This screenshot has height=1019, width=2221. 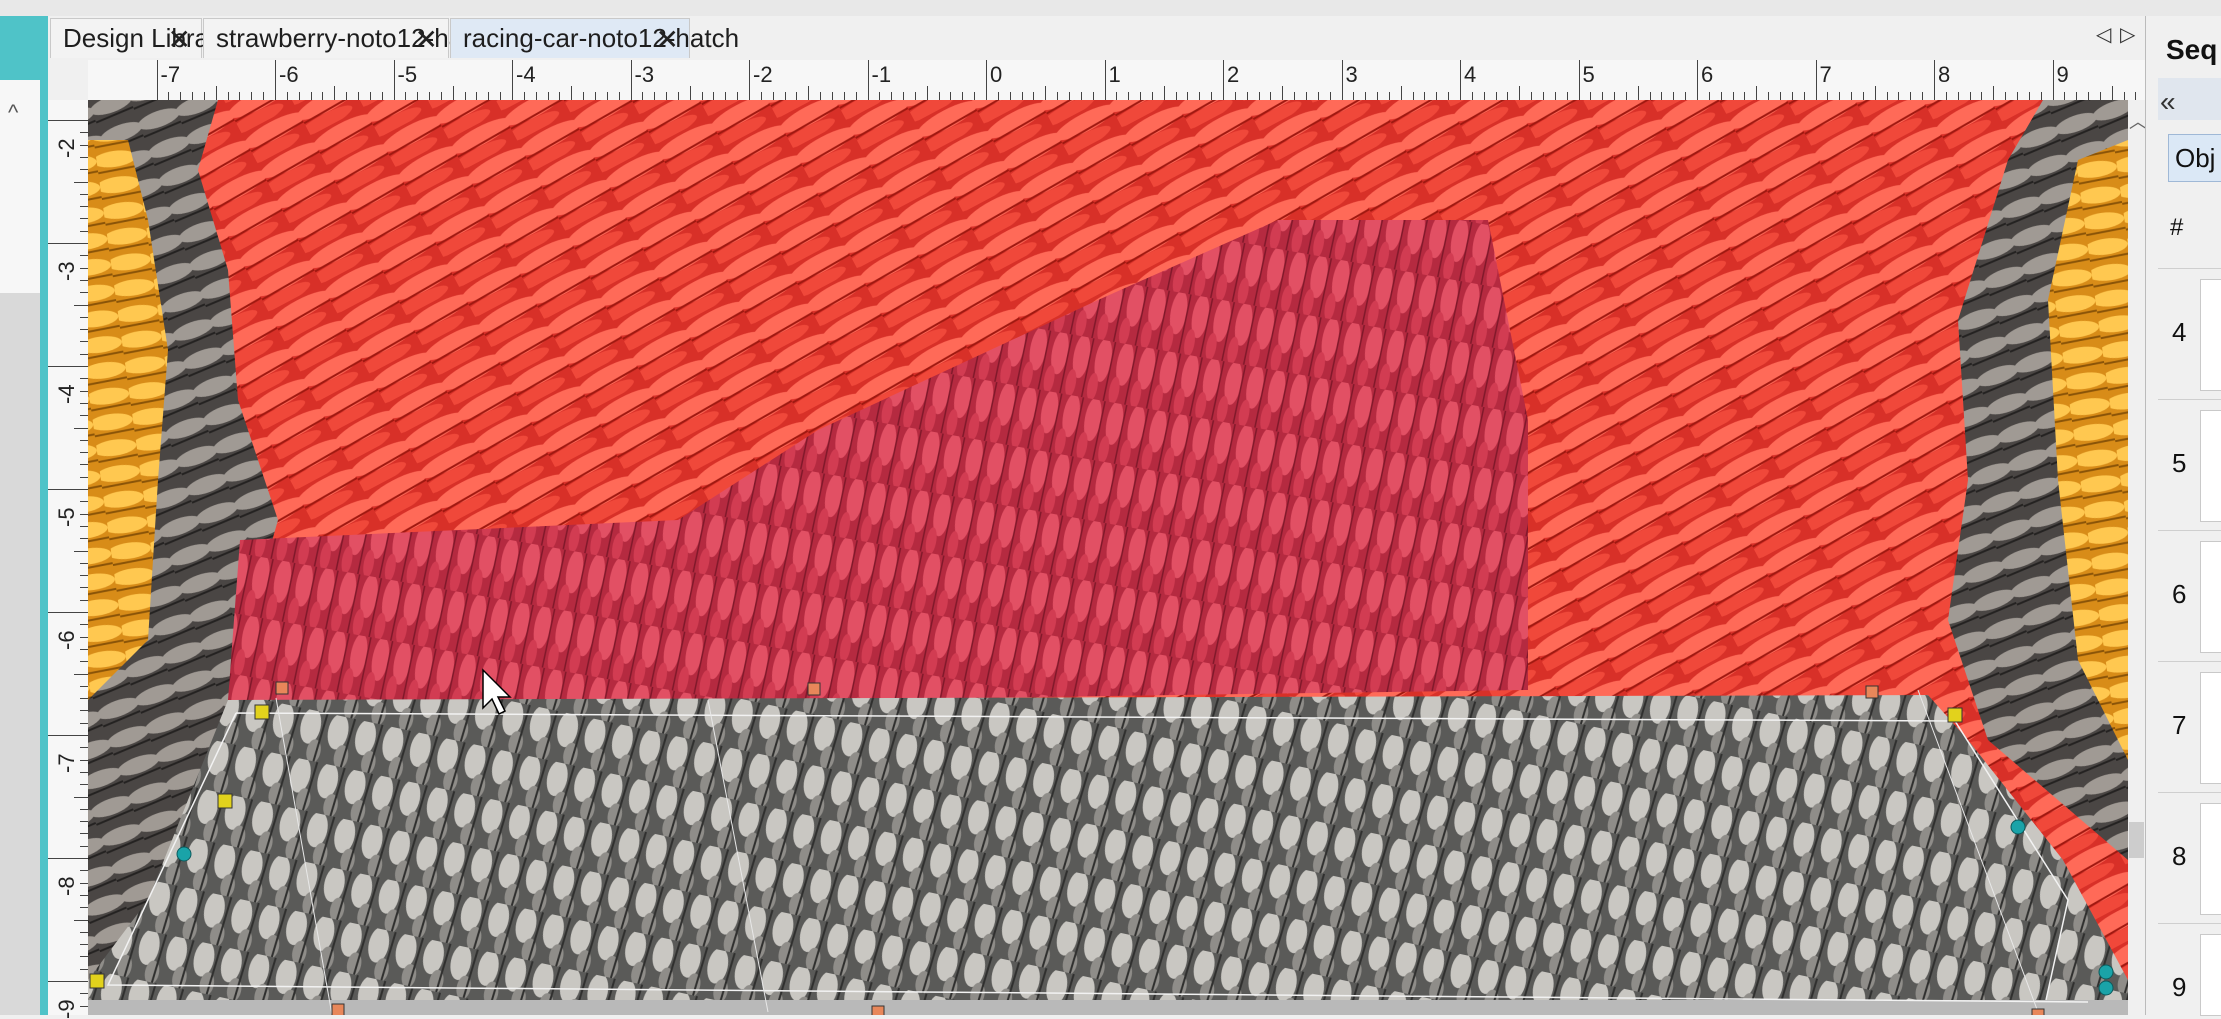 What do you see at coordinates (594, 38) in the screenshot?
I see `tab-racing-car-noto12-hatch: racing-car-noto12-hatch ✕` at bounding box center [594, 38].